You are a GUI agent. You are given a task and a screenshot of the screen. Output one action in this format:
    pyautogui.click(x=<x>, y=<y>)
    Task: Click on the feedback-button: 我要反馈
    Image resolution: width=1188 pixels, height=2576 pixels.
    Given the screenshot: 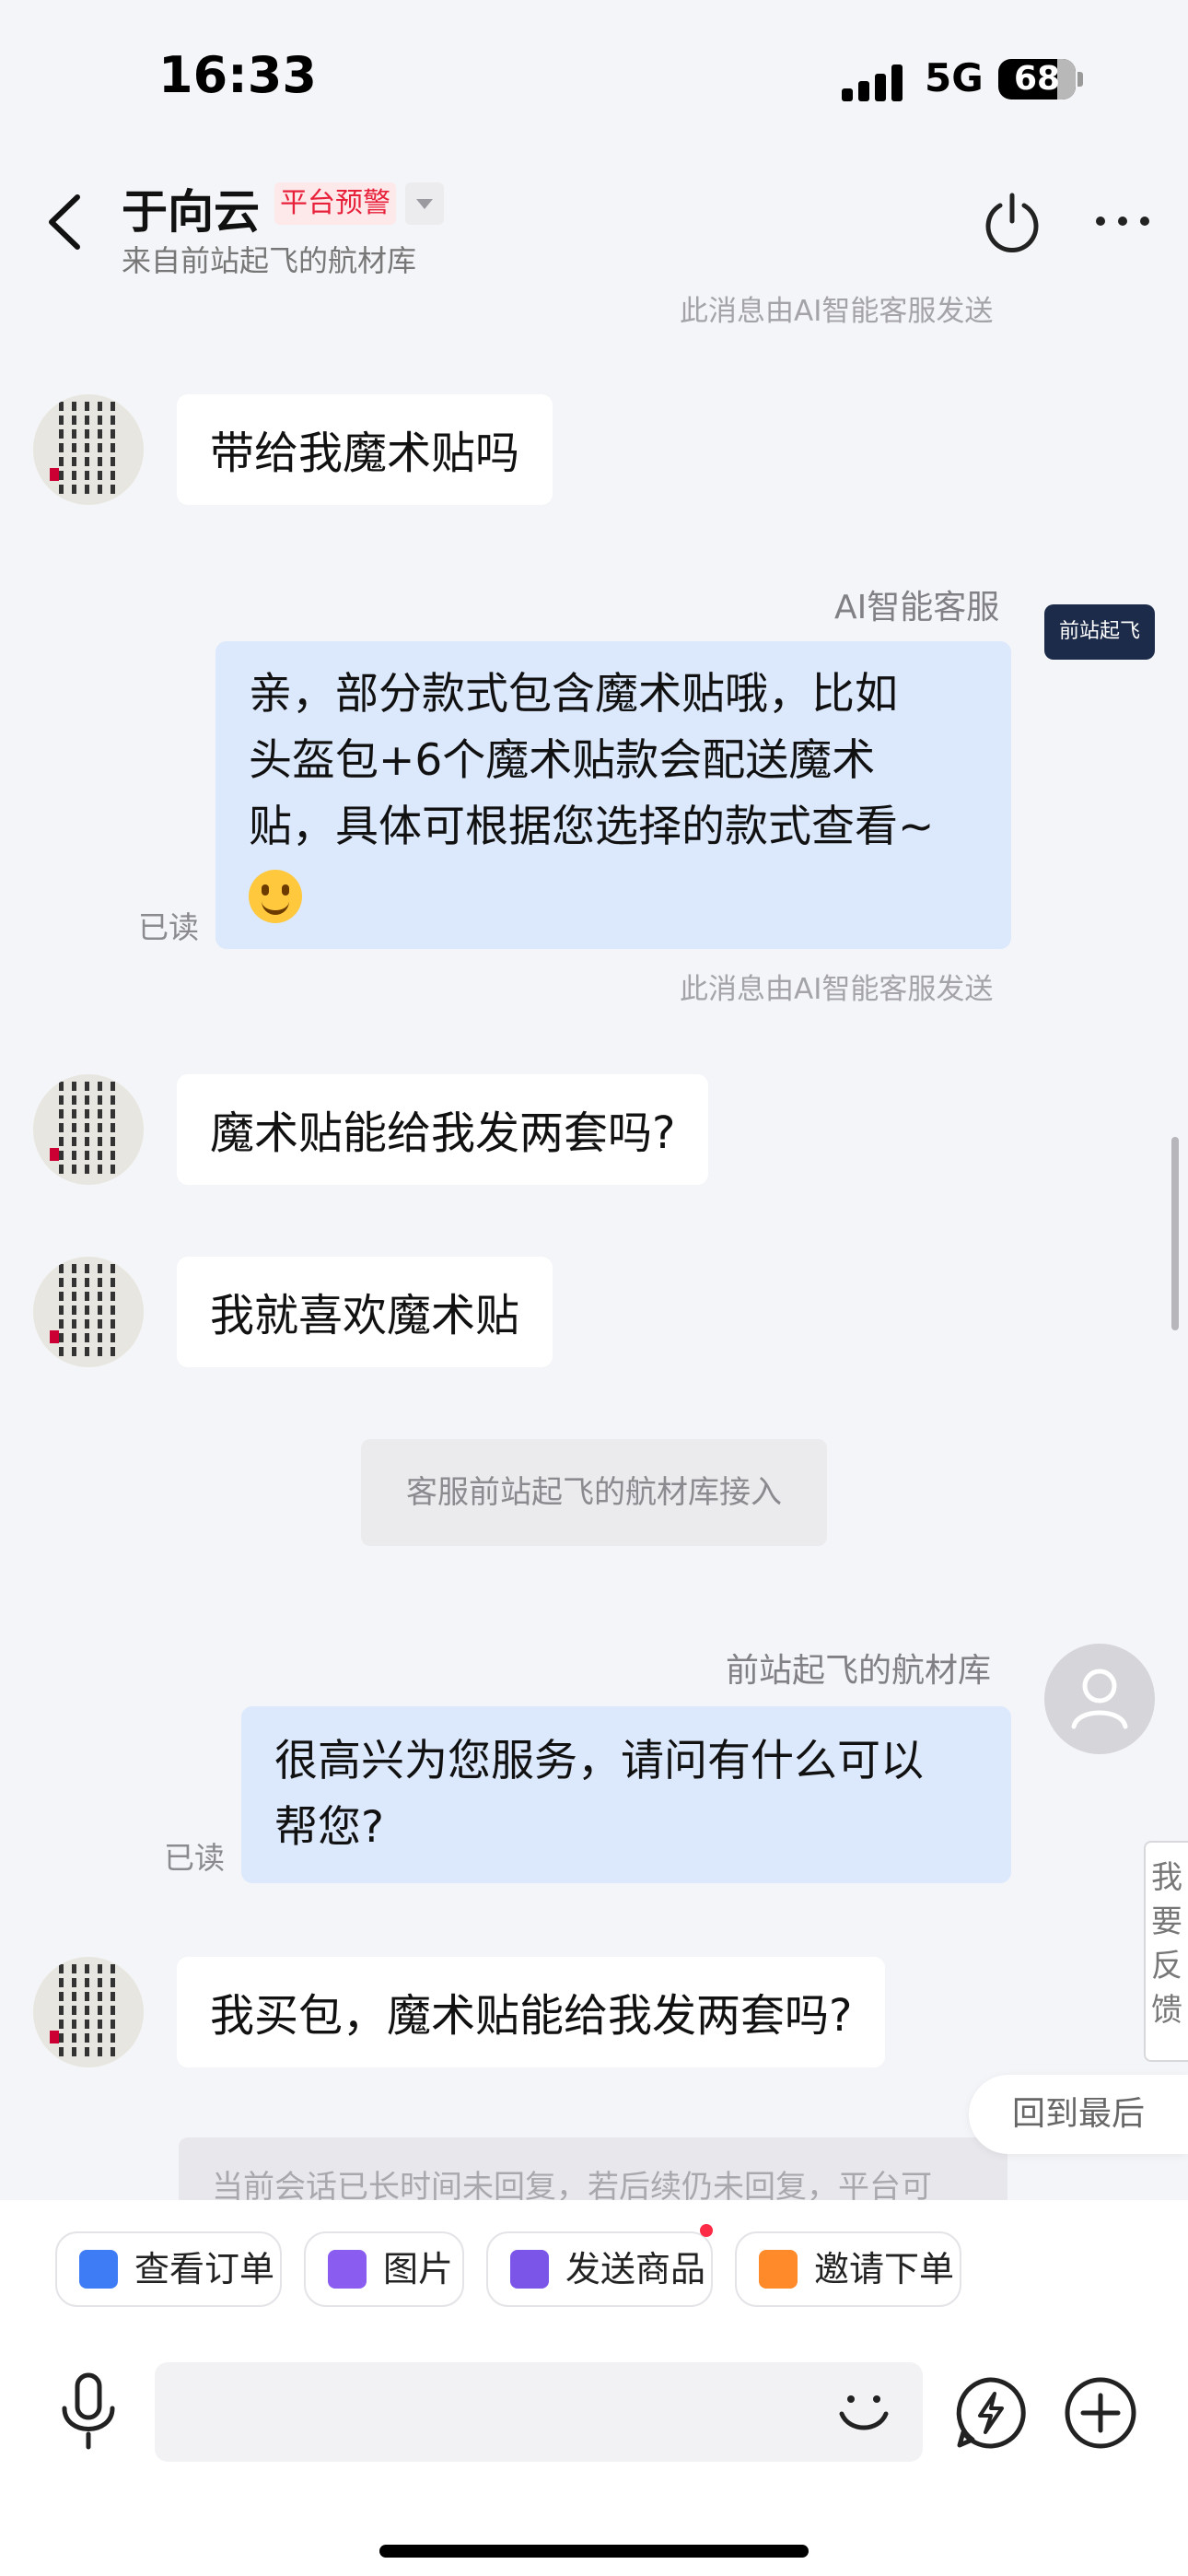 What is the action you would take?
    pyautogui.click(x=1166, y=1951)
    